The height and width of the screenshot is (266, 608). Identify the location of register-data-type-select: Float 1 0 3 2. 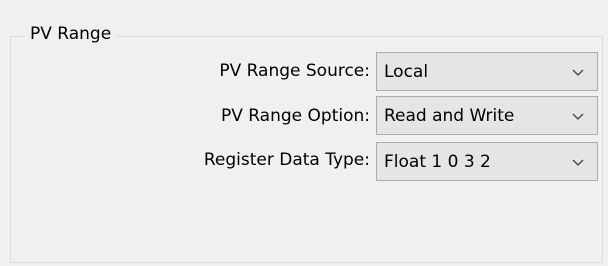
(487, 161).